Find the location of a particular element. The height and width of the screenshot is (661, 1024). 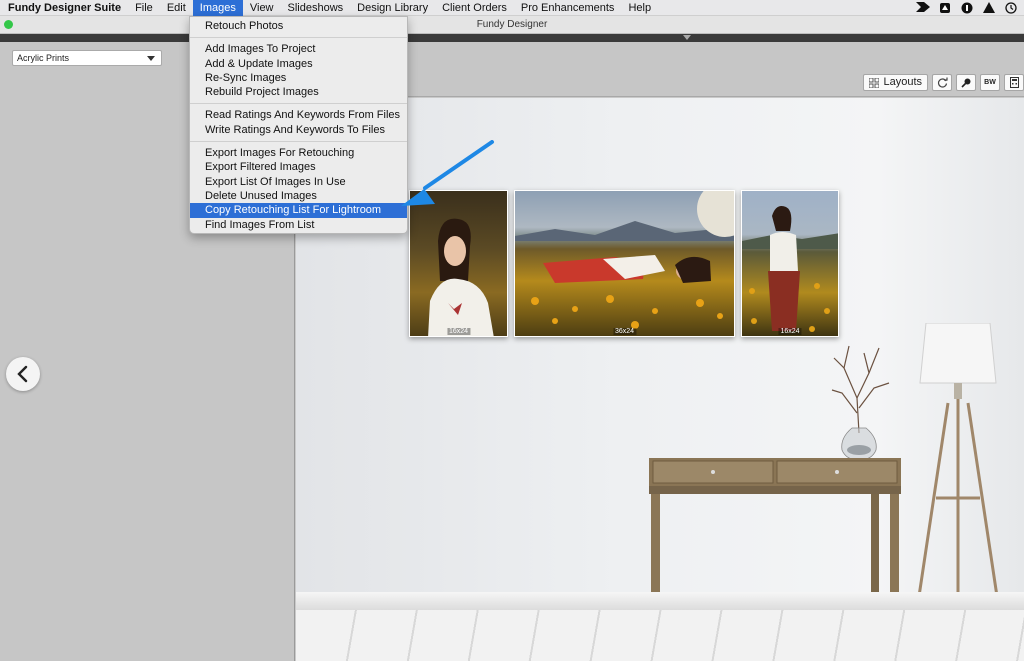

black-white-button: BW is located at coordinates (990, 82).